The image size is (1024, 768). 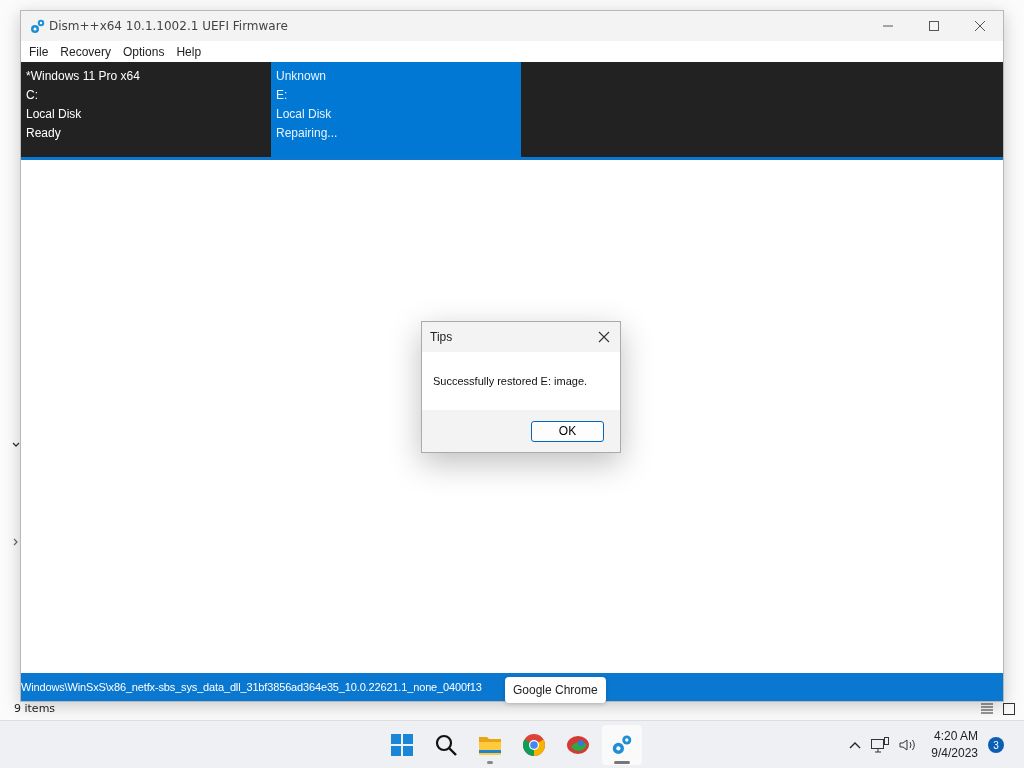 I want to click on tooltip: Google Chrome, so click(x=555, y=690).